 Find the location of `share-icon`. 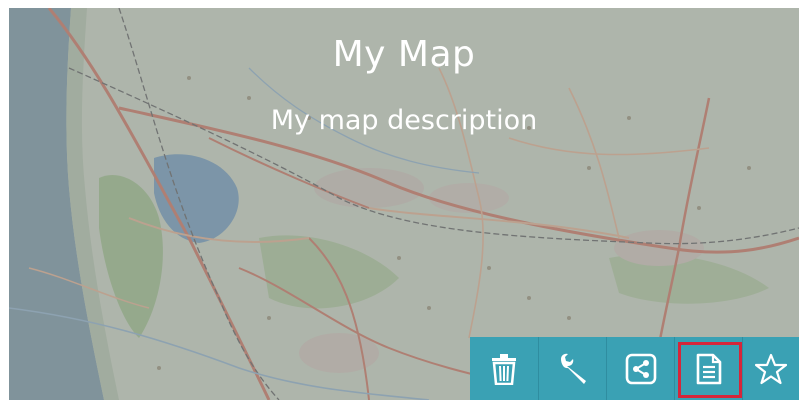

share-icon is located at coordinates (640, 368).